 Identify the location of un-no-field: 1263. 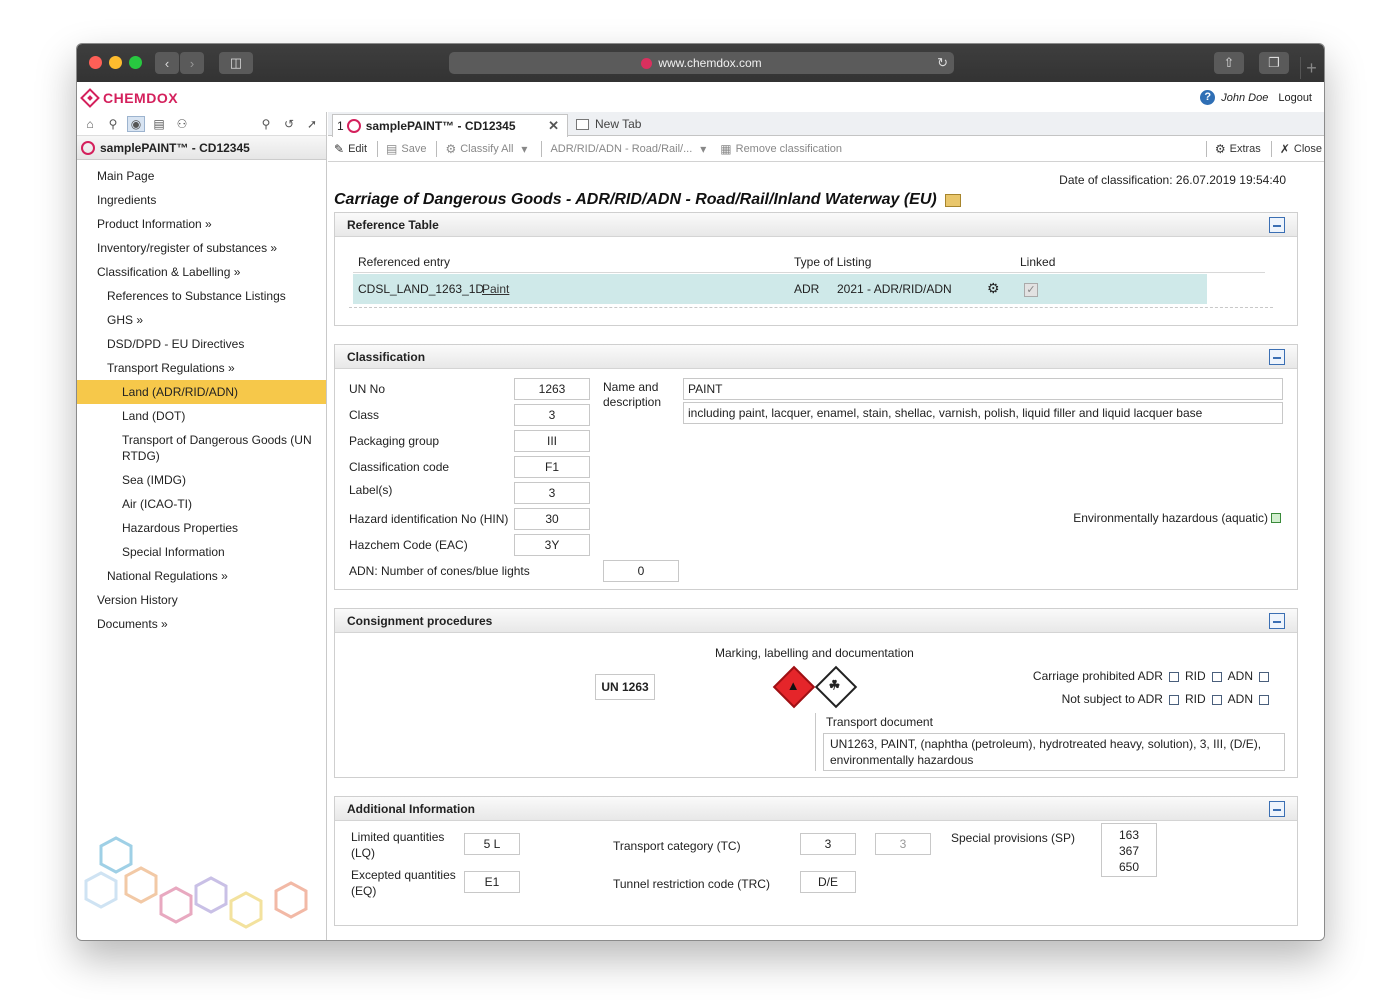
(552, 389).